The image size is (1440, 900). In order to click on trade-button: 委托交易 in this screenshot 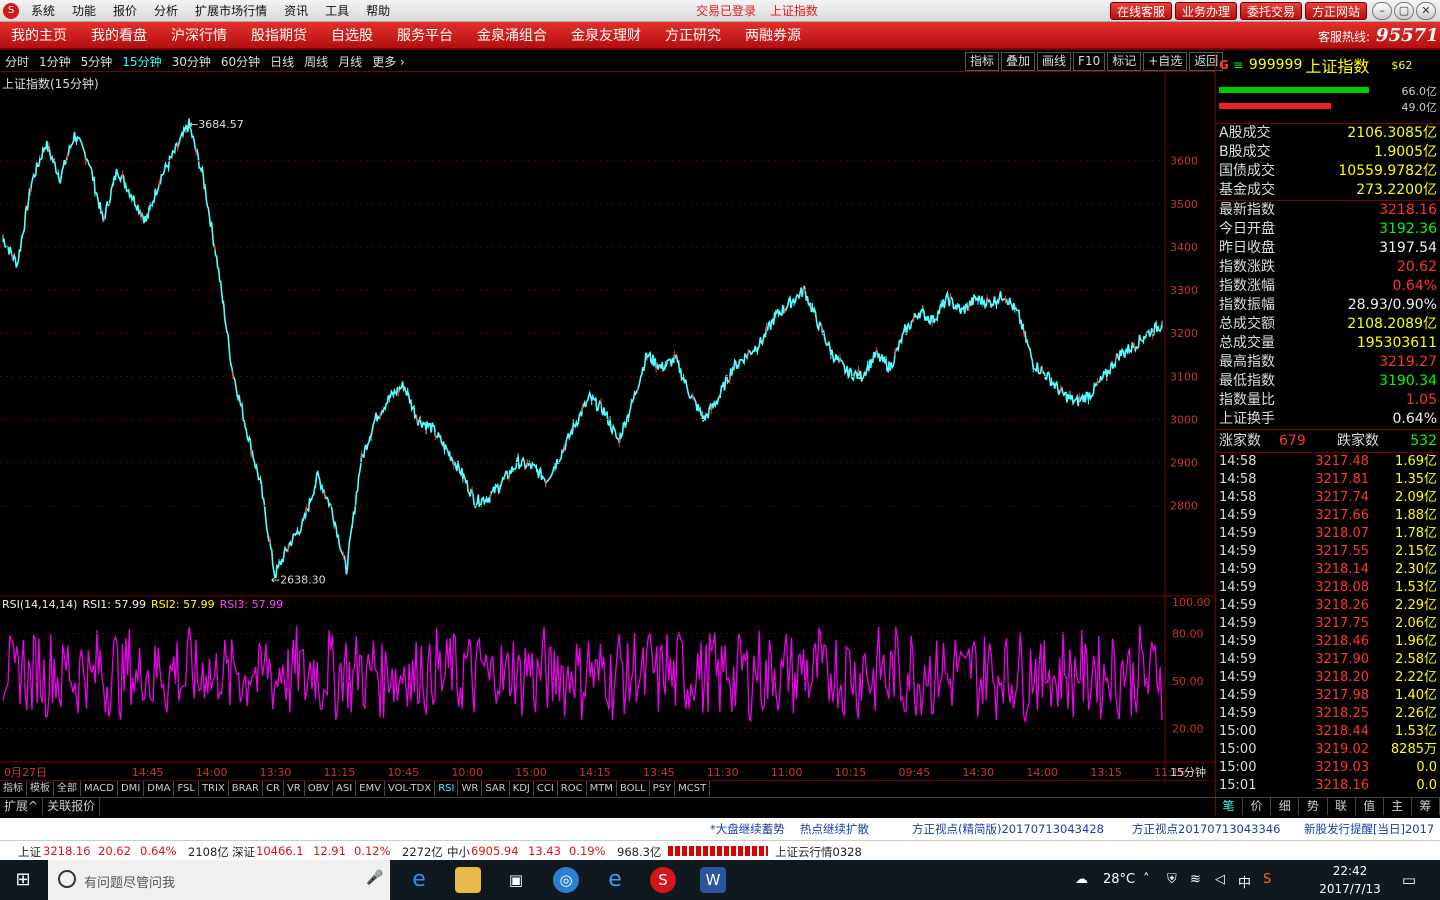, I will do `click(1271, 11)`.